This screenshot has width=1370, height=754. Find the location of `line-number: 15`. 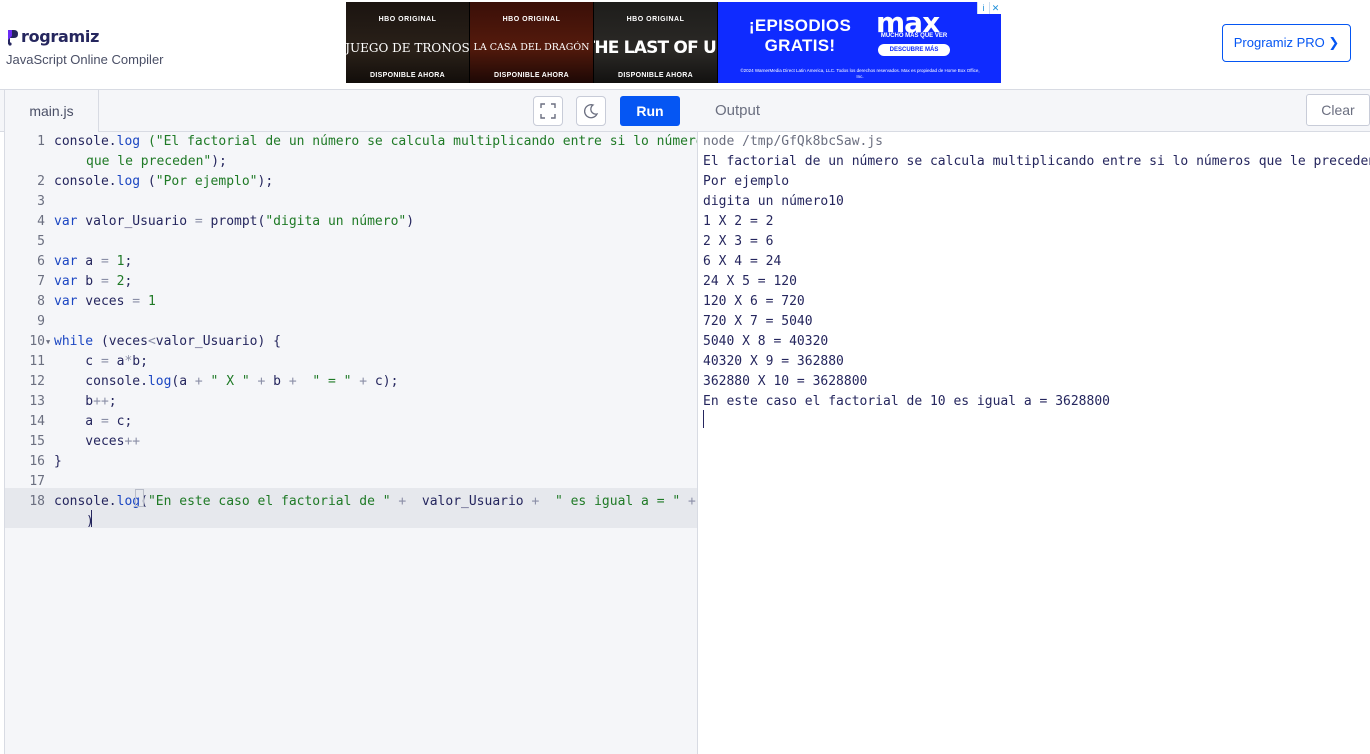

line-number: 15 is located at coordinates (37, 441).